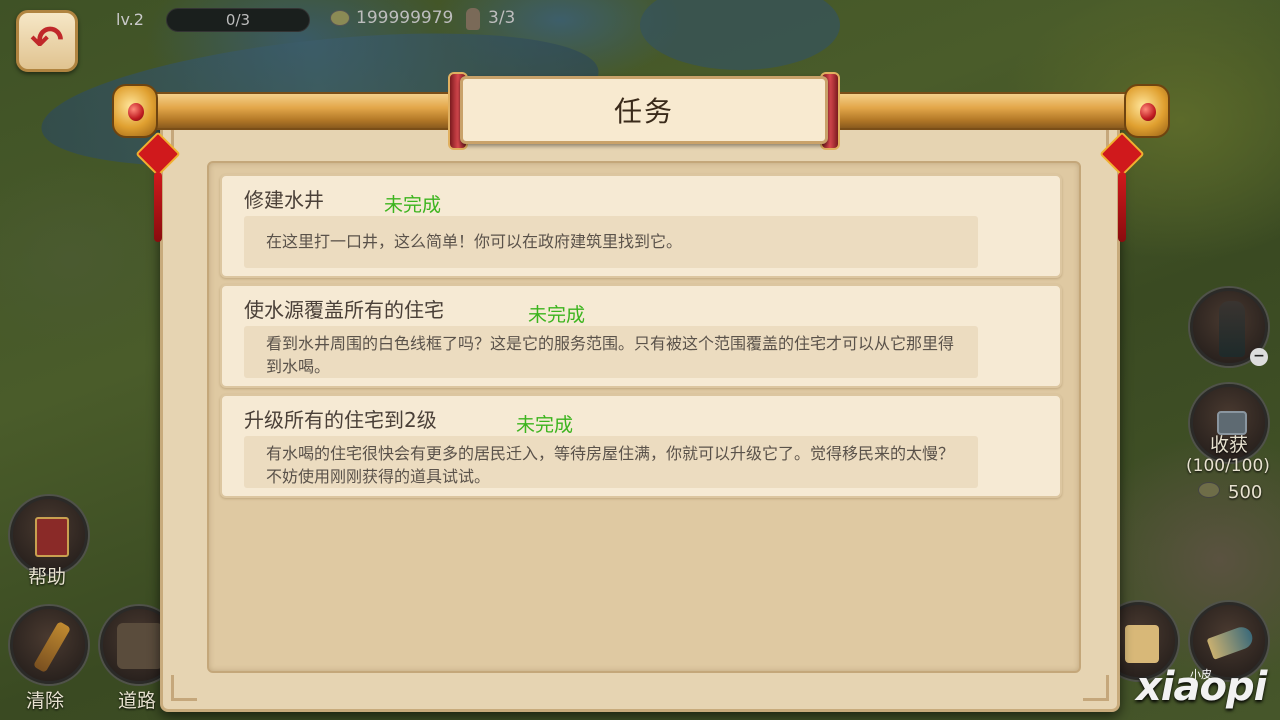 Image resolution: width=1280 pixels, height=720 pixels. What do you see at coordinates (1231, 642) in the screenshot?
I see `horn-icon` at bounding box center [1231, 642].